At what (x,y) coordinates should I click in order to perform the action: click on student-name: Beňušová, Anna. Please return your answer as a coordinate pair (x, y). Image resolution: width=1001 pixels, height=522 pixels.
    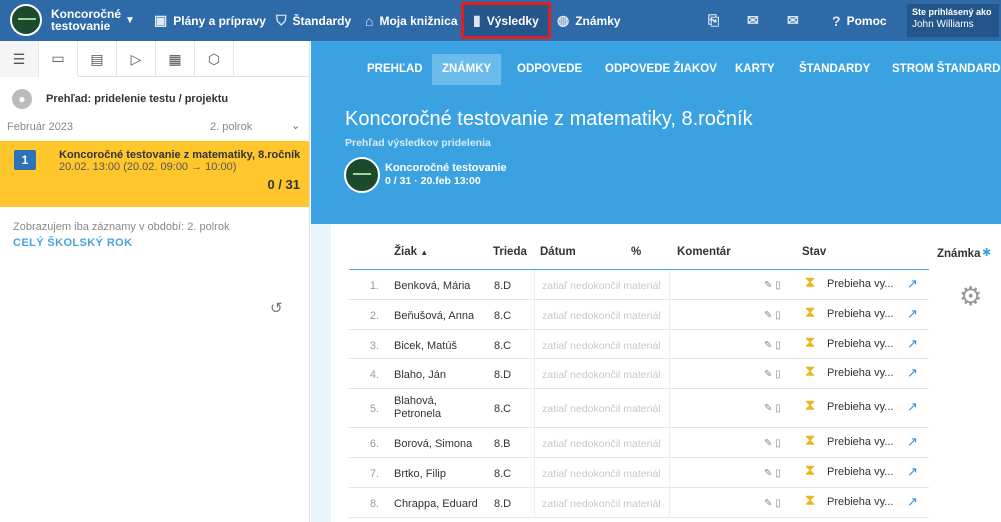
    Looking at the image, I should click on (434, 316).